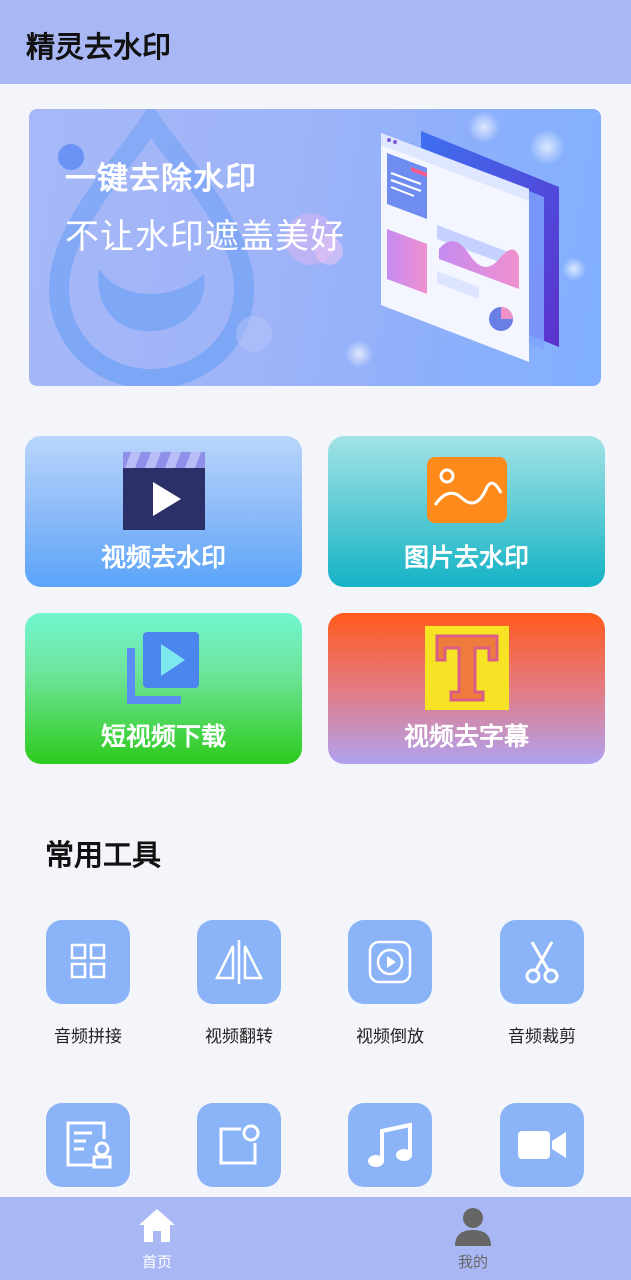  I want to click on tool-music, so click(390, 1145).